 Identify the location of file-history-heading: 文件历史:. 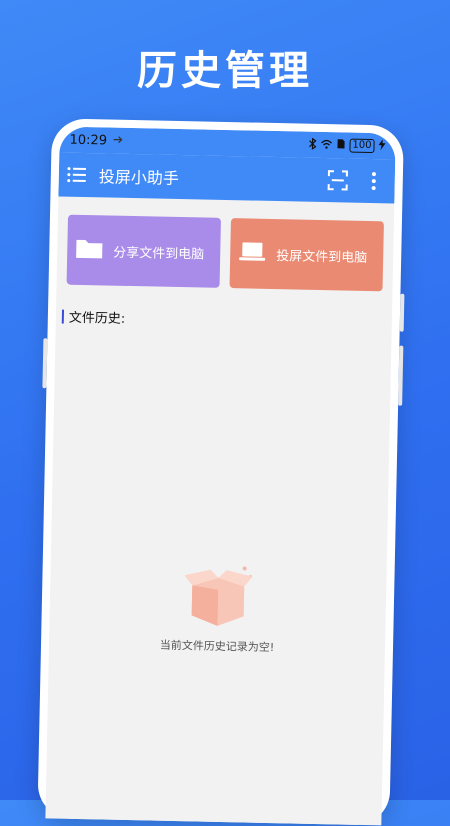
(226, 320).